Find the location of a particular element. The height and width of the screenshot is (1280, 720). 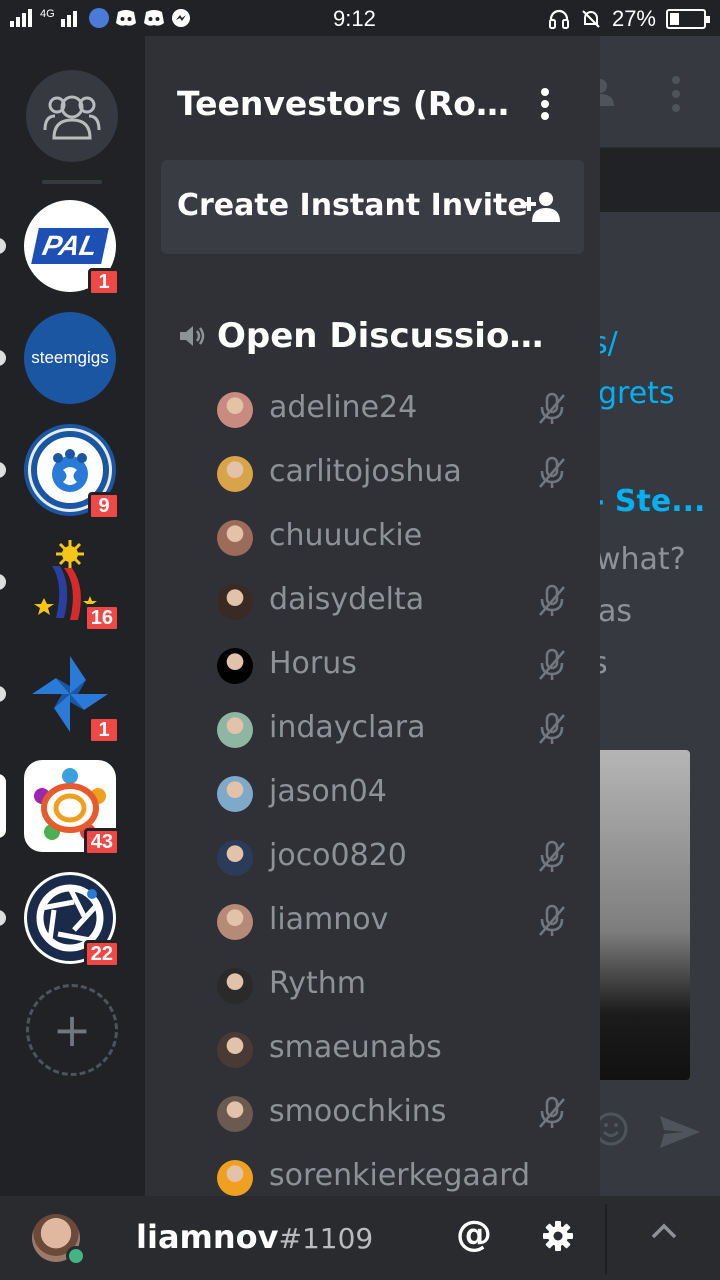

settings-notif-icon is located at coordinates (98, 18).